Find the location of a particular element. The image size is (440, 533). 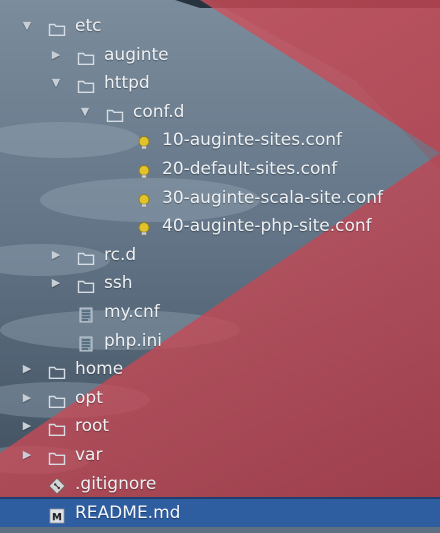

tree-file-row: 40-auginte-php-site.conf is located at coordinates (220, 226).